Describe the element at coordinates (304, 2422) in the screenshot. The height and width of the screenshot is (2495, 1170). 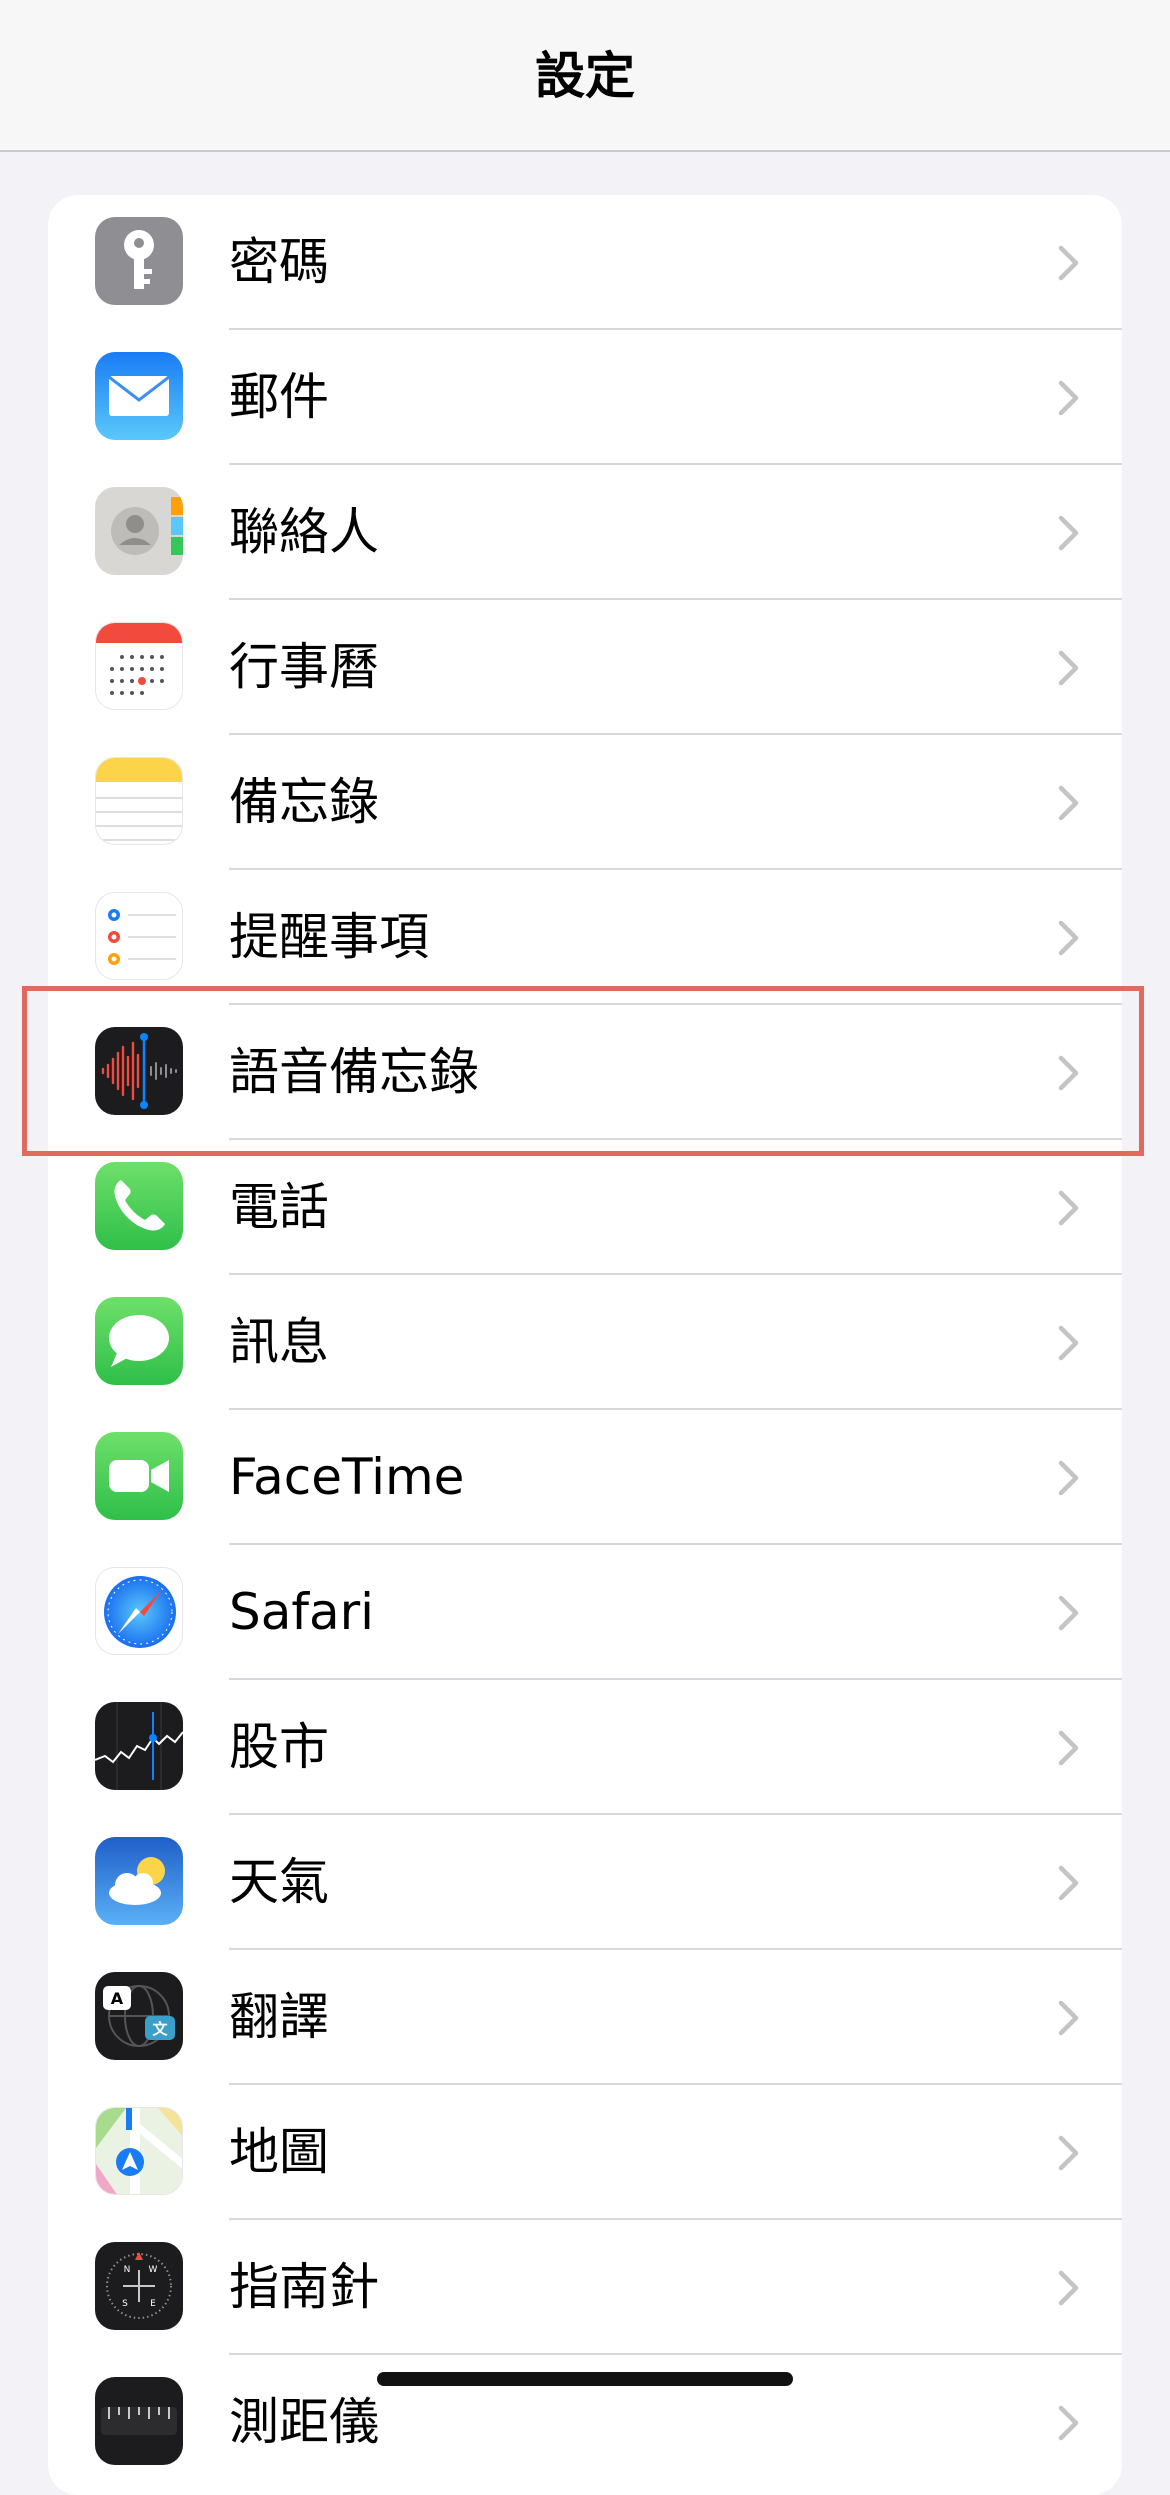
I see `settings-row-label: 測距儀` at that location.